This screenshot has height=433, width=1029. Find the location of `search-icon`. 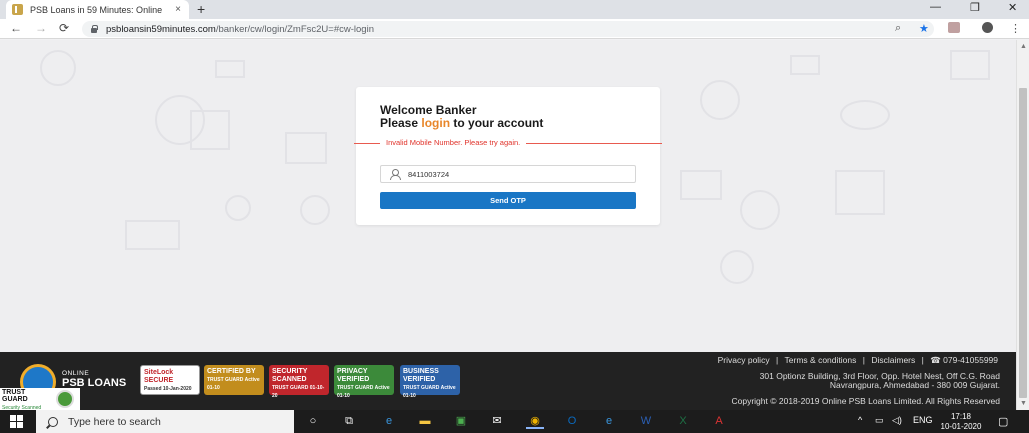

search-icon is located at coordinates (53, 421).